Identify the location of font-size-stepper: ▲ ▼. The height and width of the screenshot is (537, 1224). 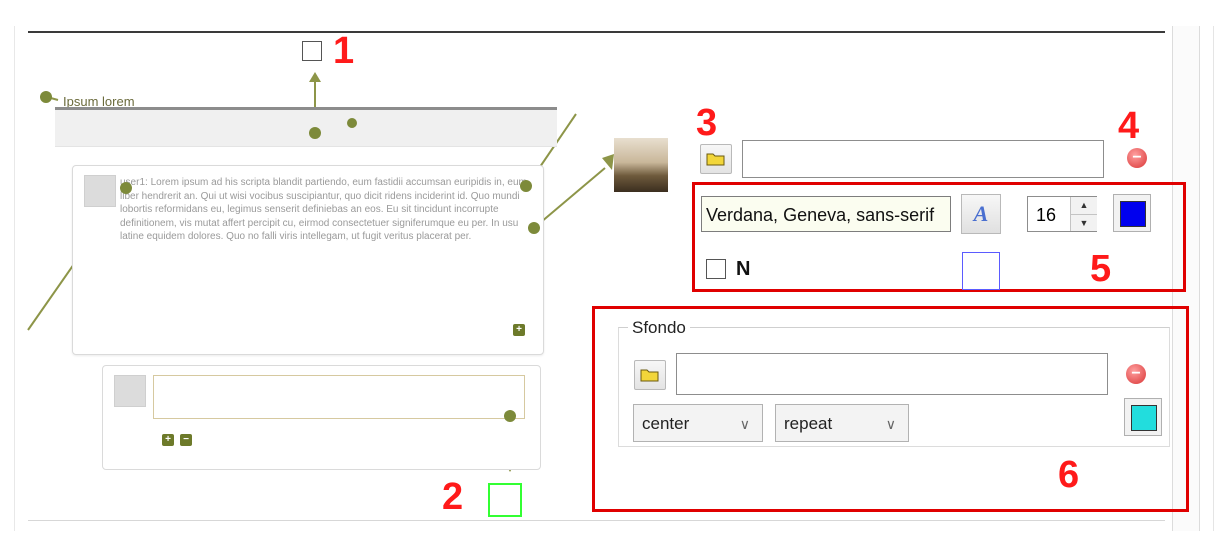
(1083, 214).